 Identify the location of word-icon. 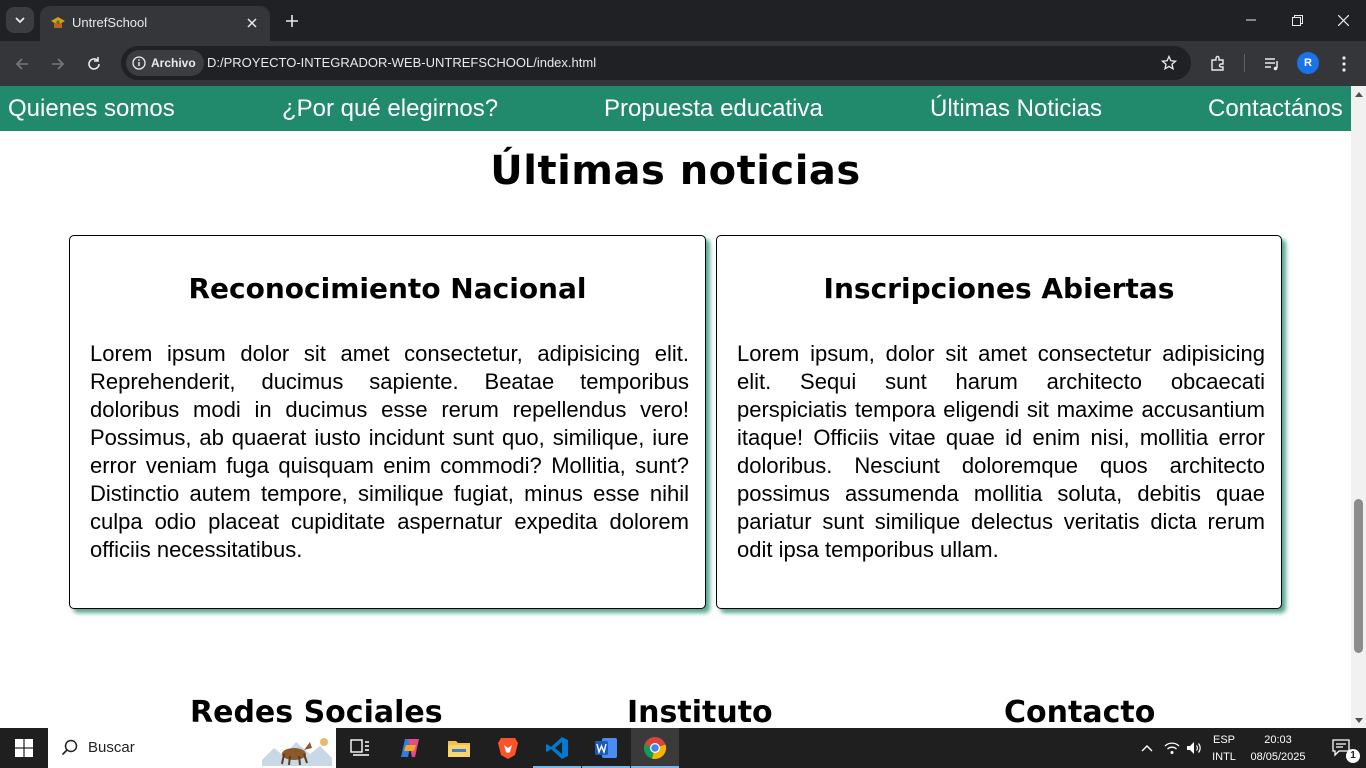
(606, 748).